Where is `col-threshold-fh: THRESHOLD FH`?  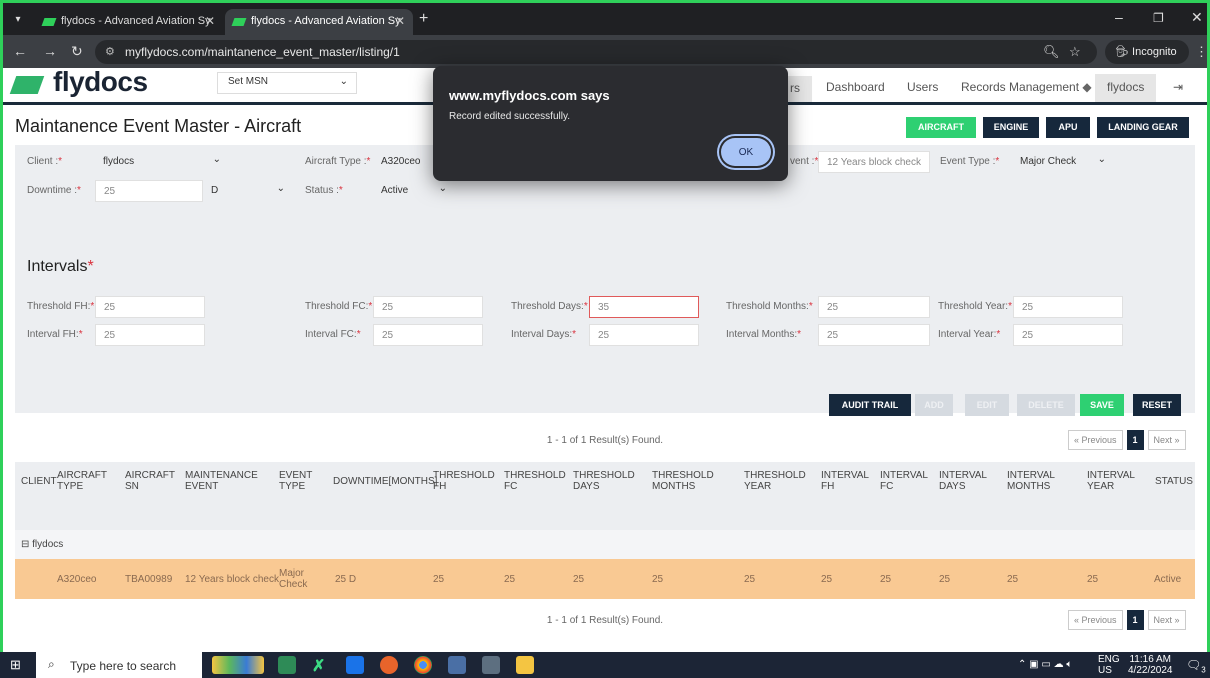 col-threshold-fh: THRESHOLD FH is located at coordinates (464, 481).